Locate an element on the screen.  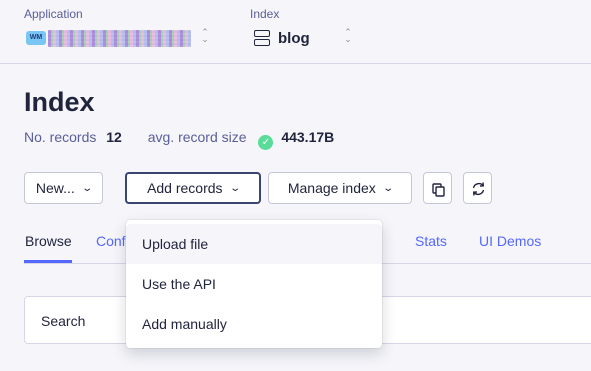
refresh-icon is located at coordinates (478, 189).